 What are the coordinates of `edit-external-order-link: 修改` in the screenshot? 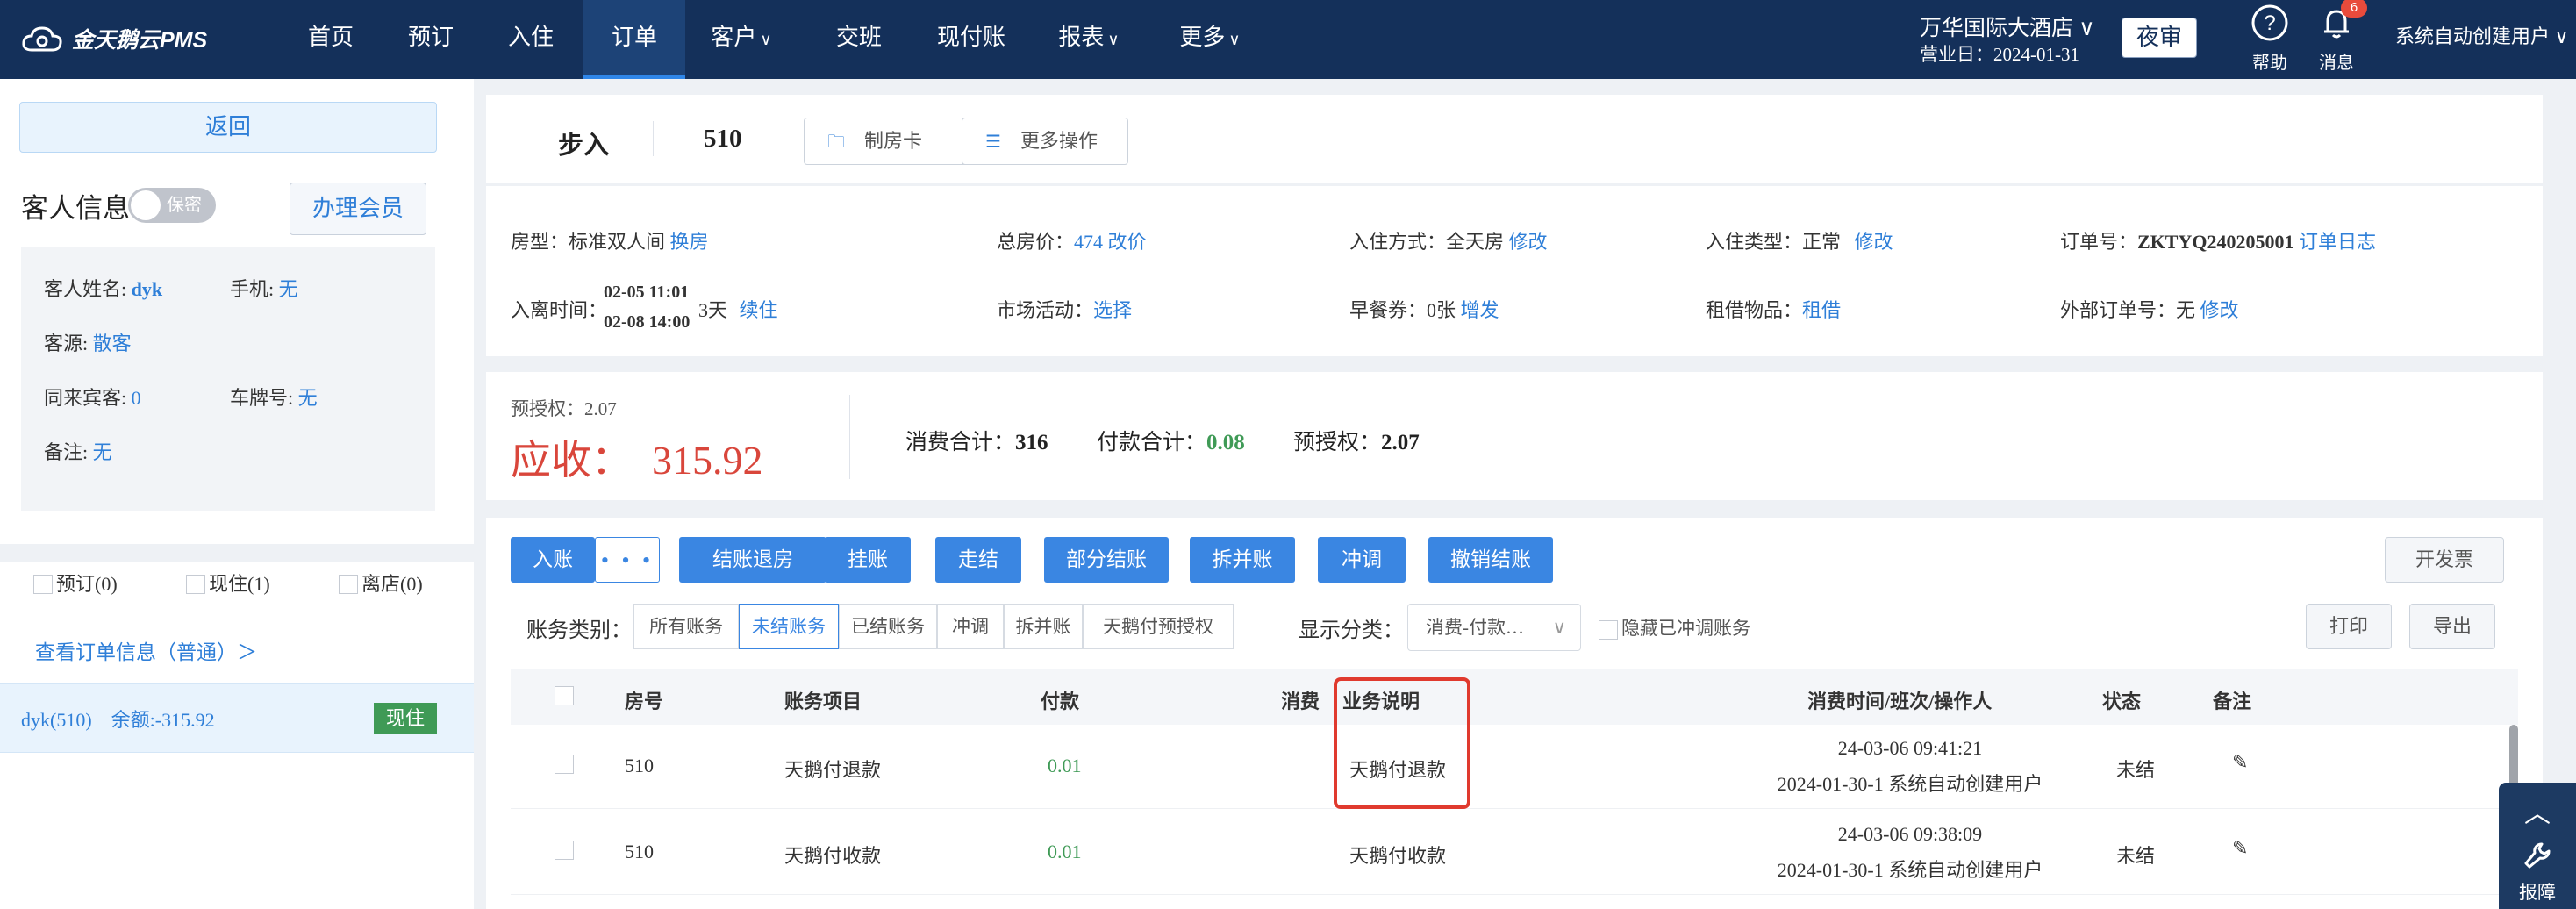 It's located at (2219, 310).